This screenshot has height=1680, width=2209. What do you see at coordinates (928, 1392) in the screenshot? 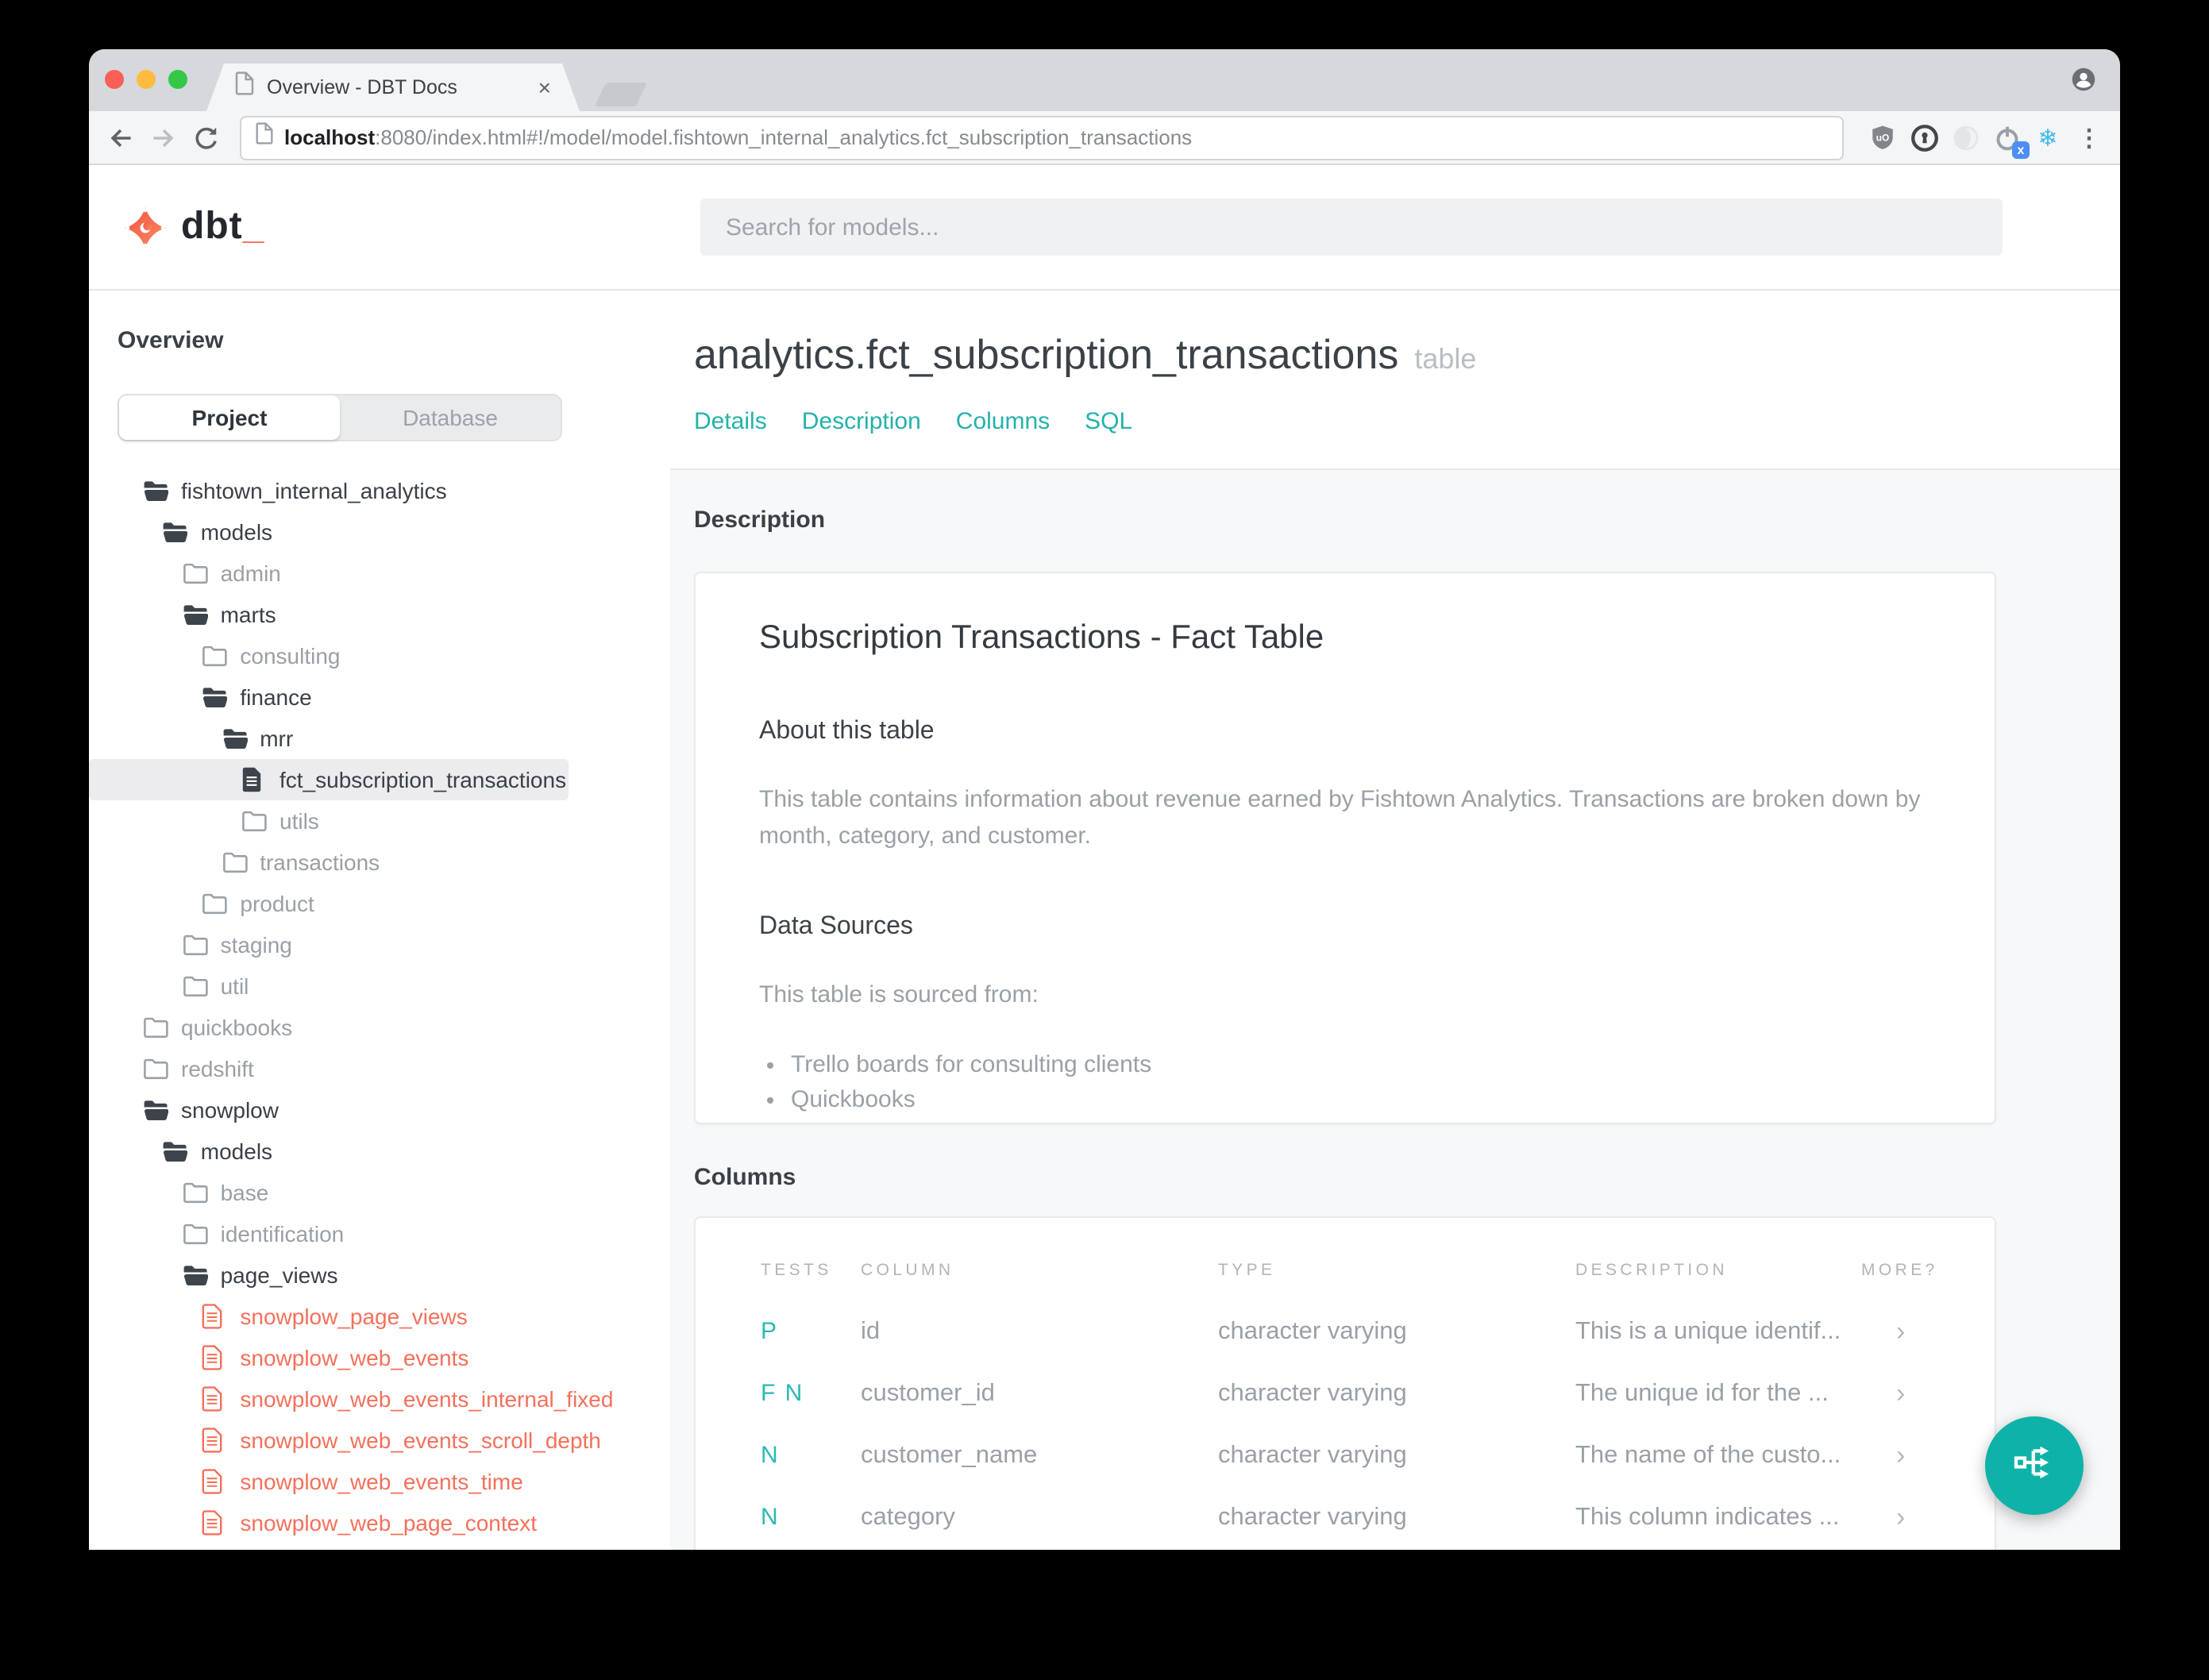
I see `column-name: customer_id` at bounding box center [928, 1392].